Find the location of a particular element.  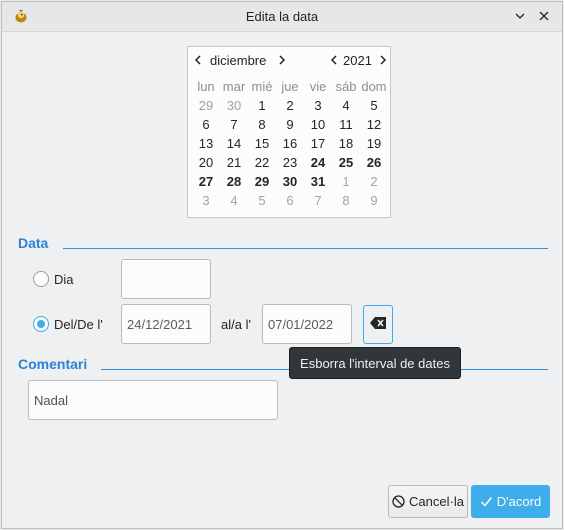

comment-section-heading: Comentari is located at coordinates (53, 364).